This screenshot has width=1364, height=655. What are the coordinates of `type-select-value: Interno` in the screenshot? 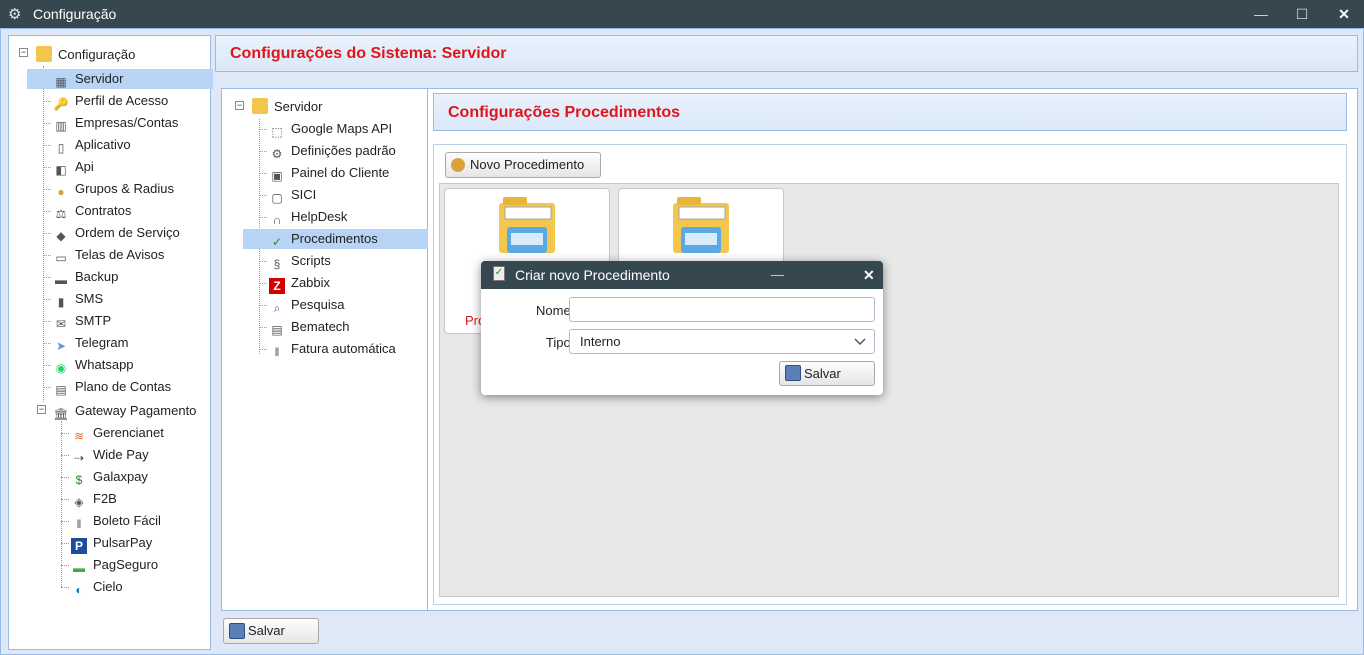 It's located at (600, 341).